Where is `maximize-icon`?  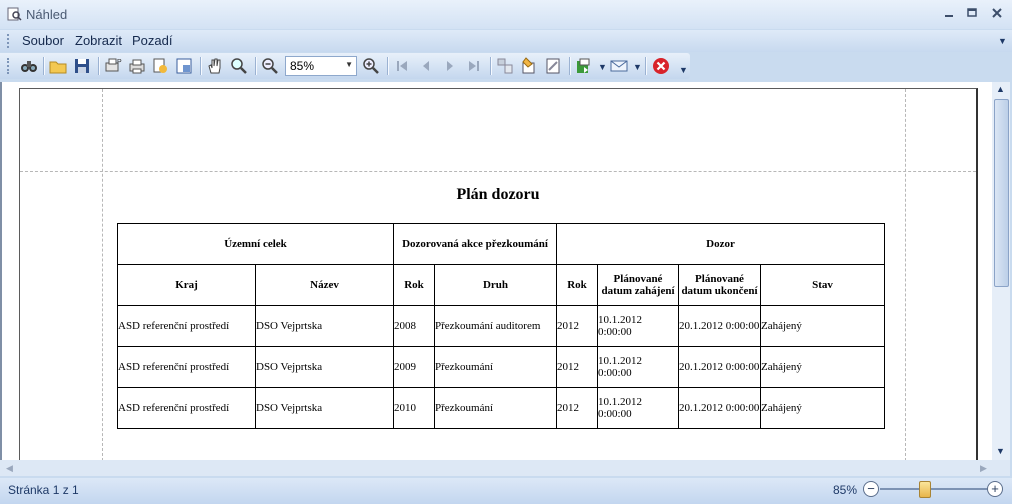
maximize-icon is located at coordinates (972, 12).